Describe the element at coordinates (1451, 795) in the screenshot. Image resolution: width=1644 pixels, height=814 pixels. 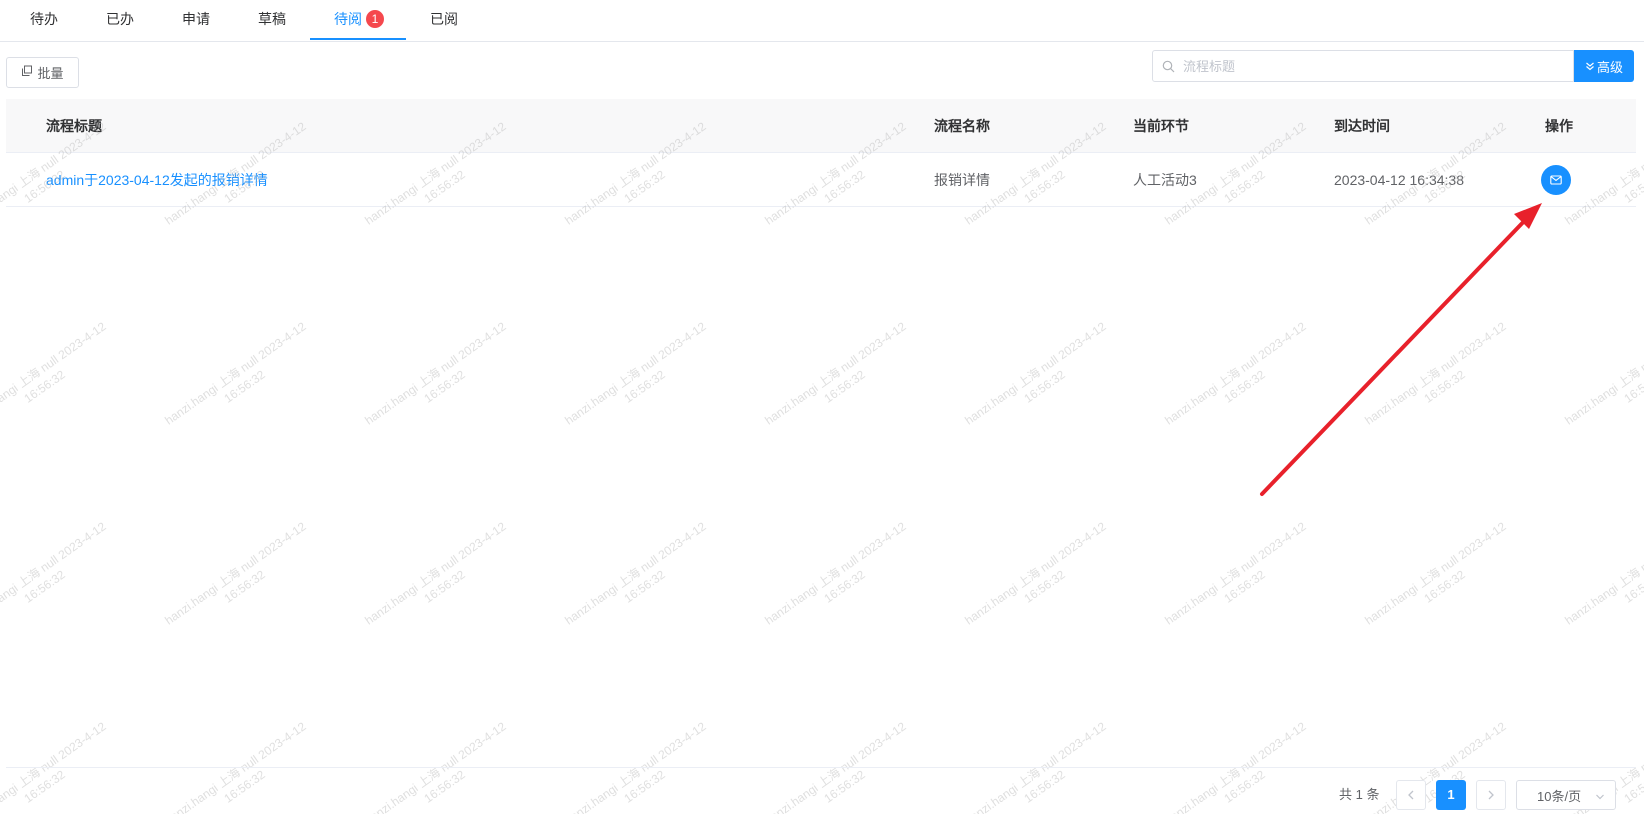
I see `page-number-current: 1` at that location.